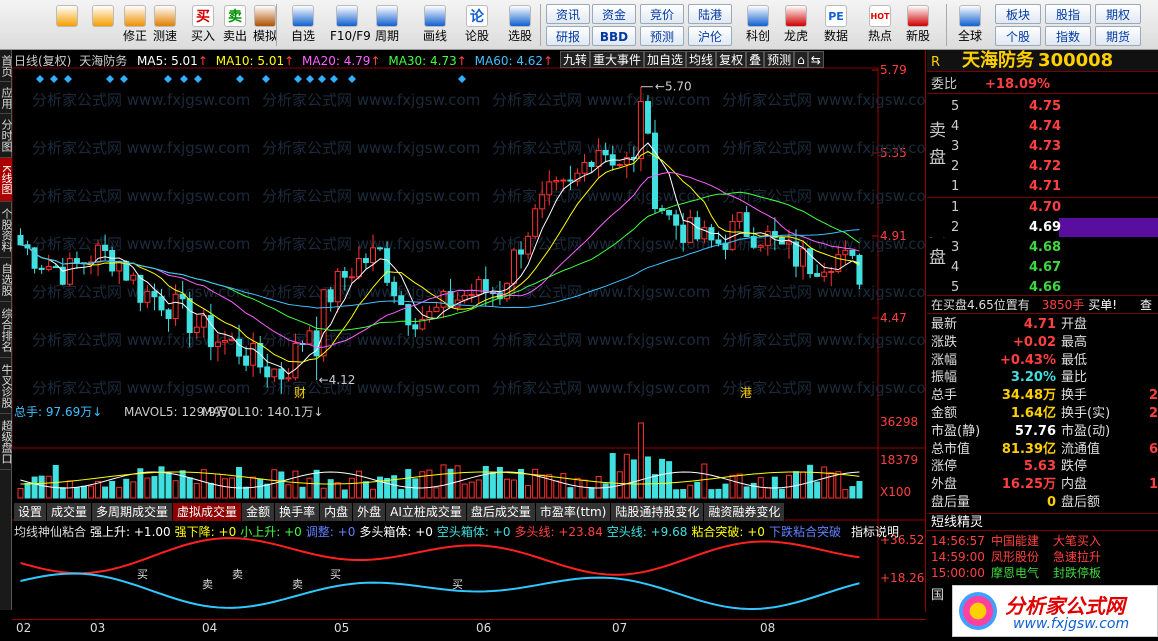  Describe the element at coordinates (6, 442) in the screenshot. I see `left-tab-8: 超级盘口` at that location.